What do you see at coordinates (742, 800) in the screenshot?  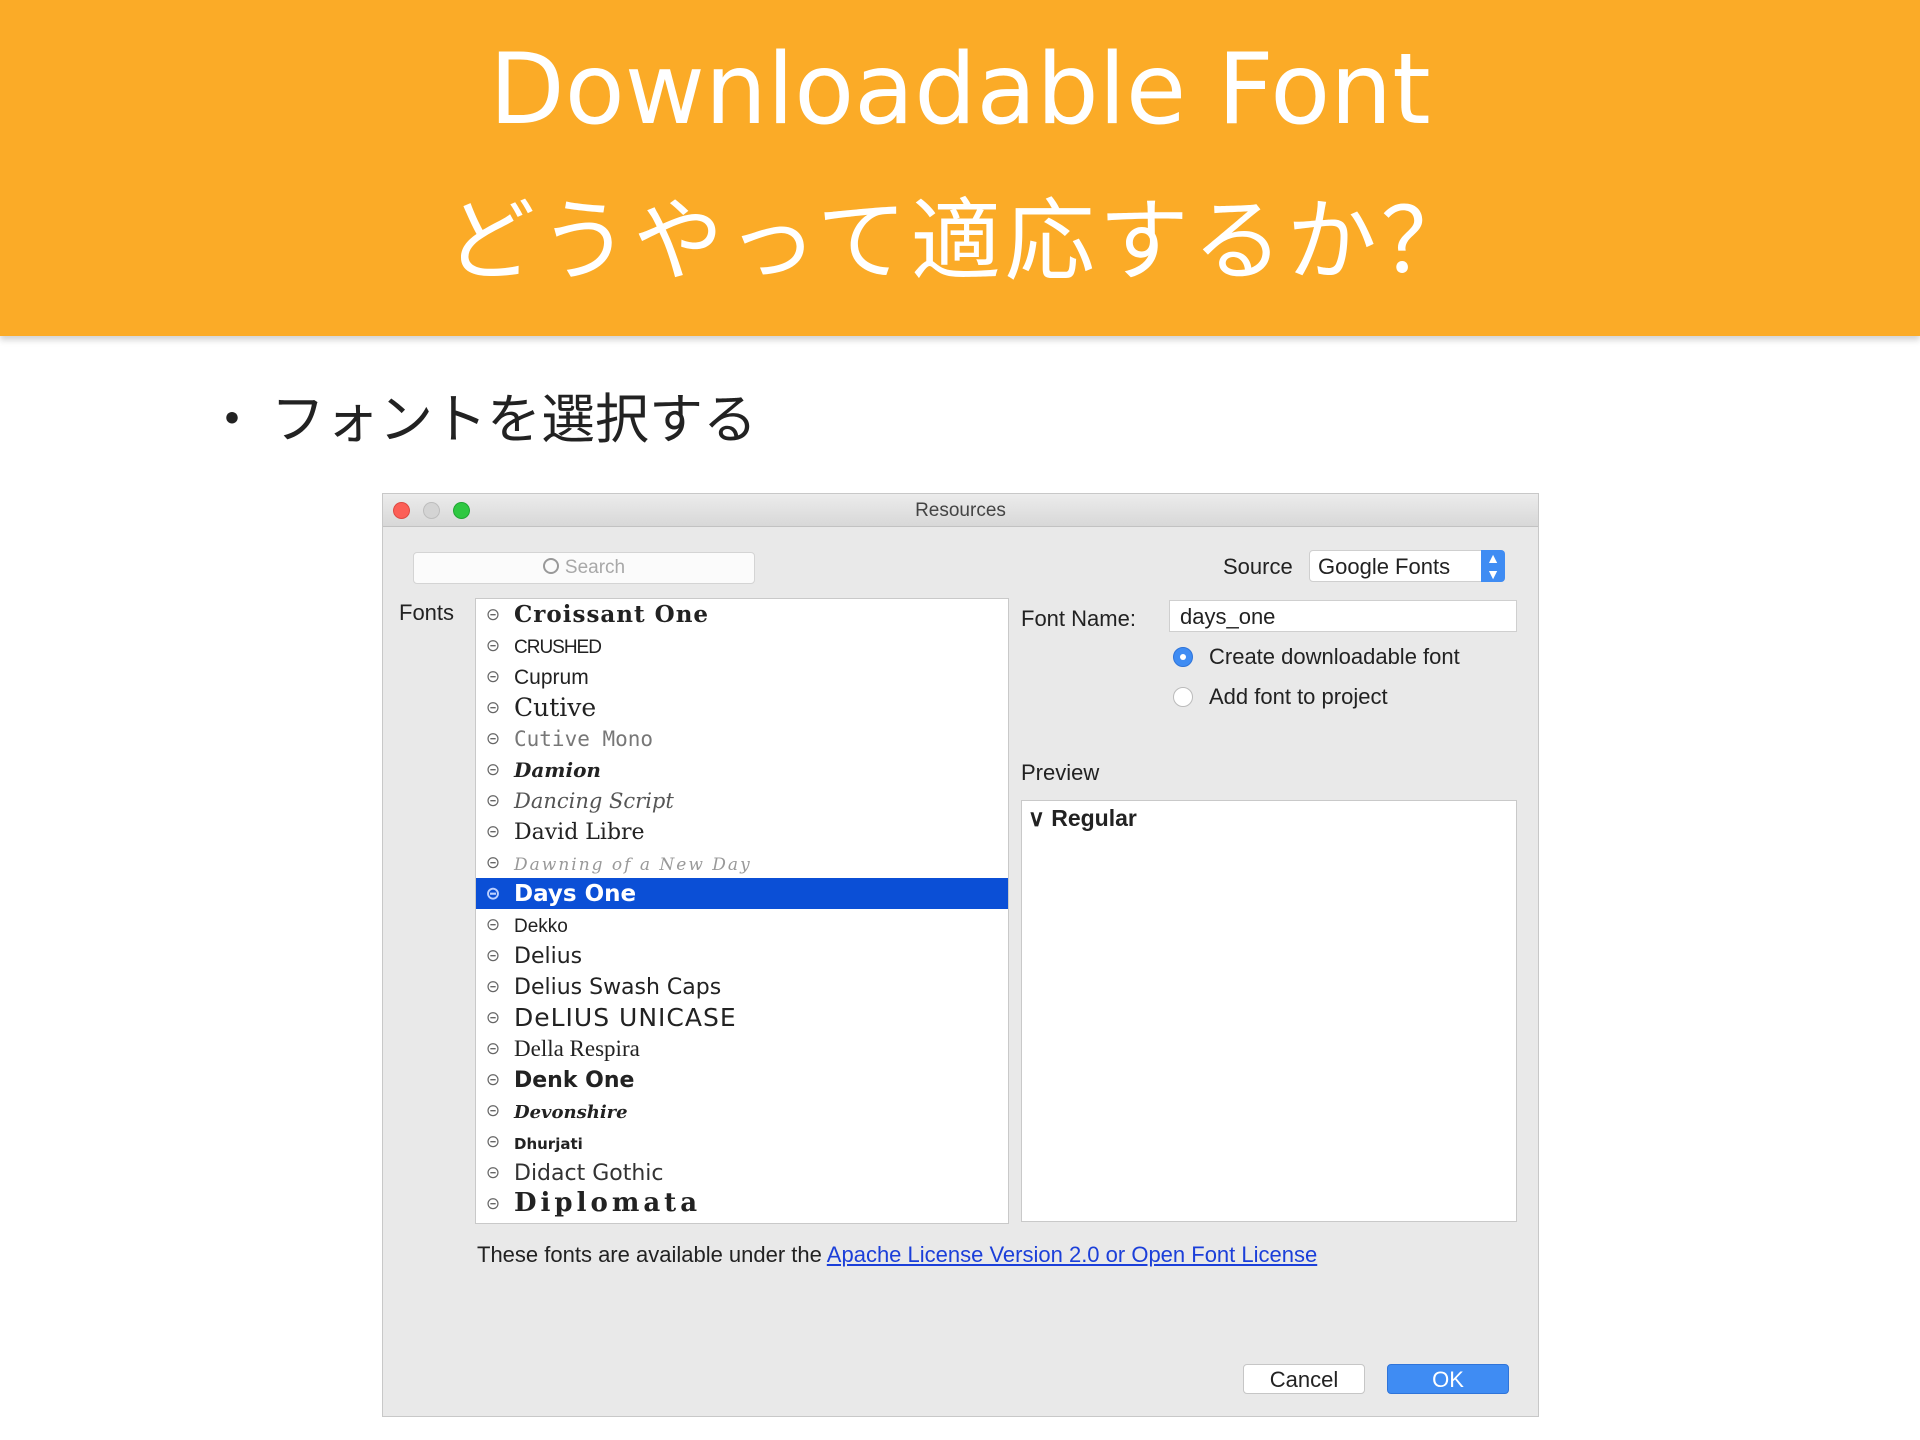 I see `font-list-item: ⊝ Dancing Script` at bounding box center [742, 800].